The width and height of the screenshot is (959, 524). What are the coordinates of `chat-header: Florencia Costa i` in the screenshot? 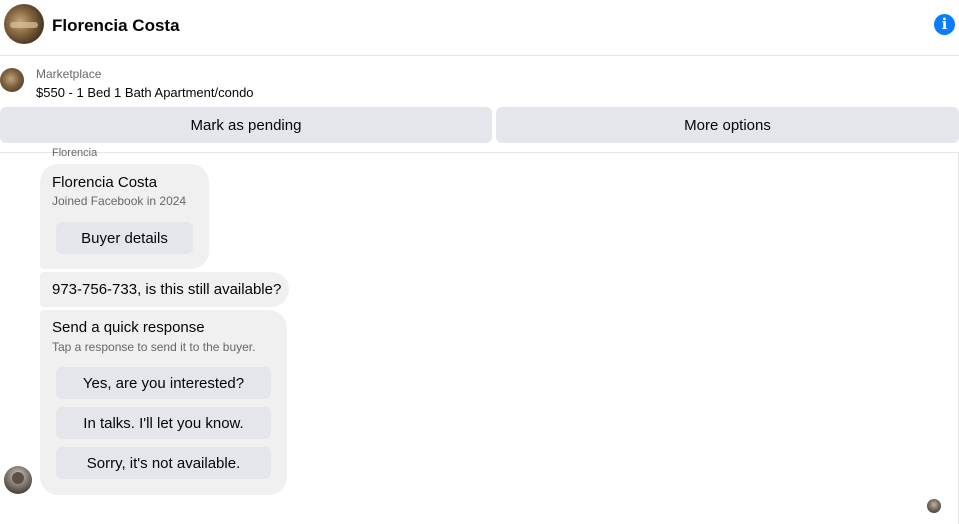 It's located at (479, 28).